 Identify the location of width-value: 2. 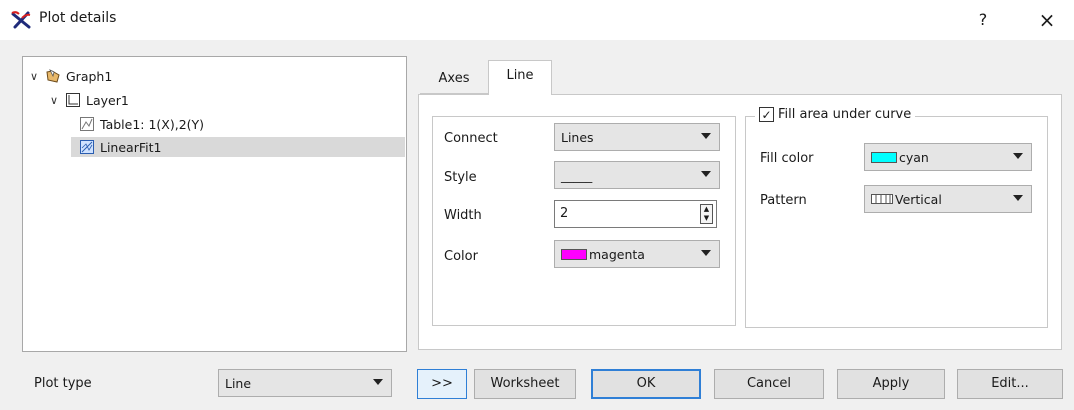
(564, 213).